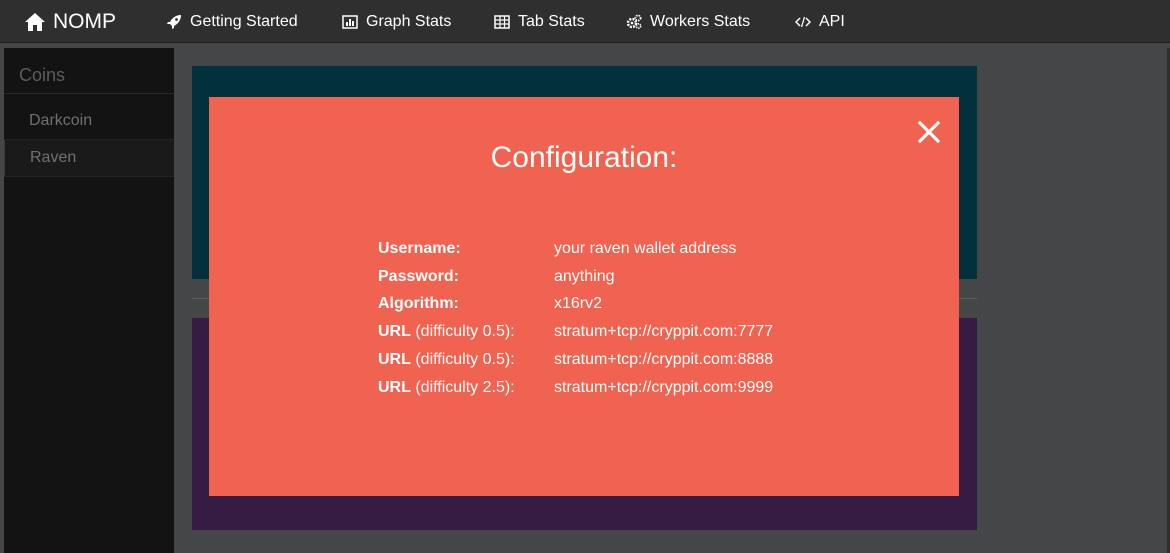 Image resolution: width=1170 pixels, height=553 pixels. Describe the element at coordinates (409, 21) in the screenshot. I see `nav-graph-stats-label: Graph Stats` at that location.